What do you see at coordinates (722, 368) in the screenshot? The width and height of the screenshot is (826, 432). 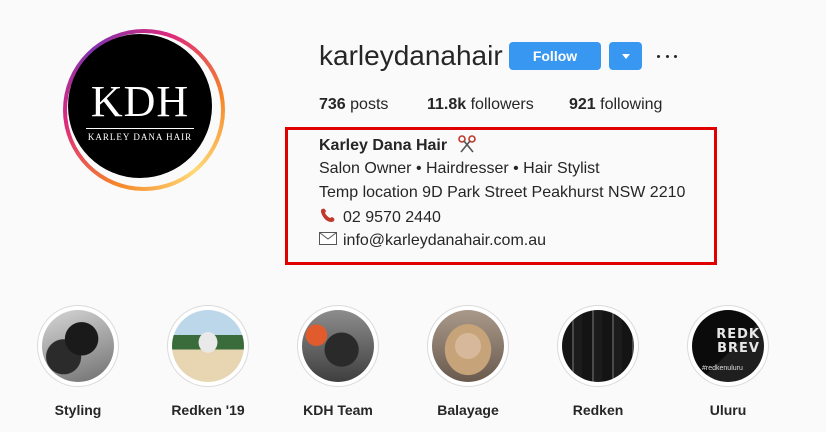 I see `highlight-overlay-hashtag: #redkenuluru` at bounding box center [722, 368].